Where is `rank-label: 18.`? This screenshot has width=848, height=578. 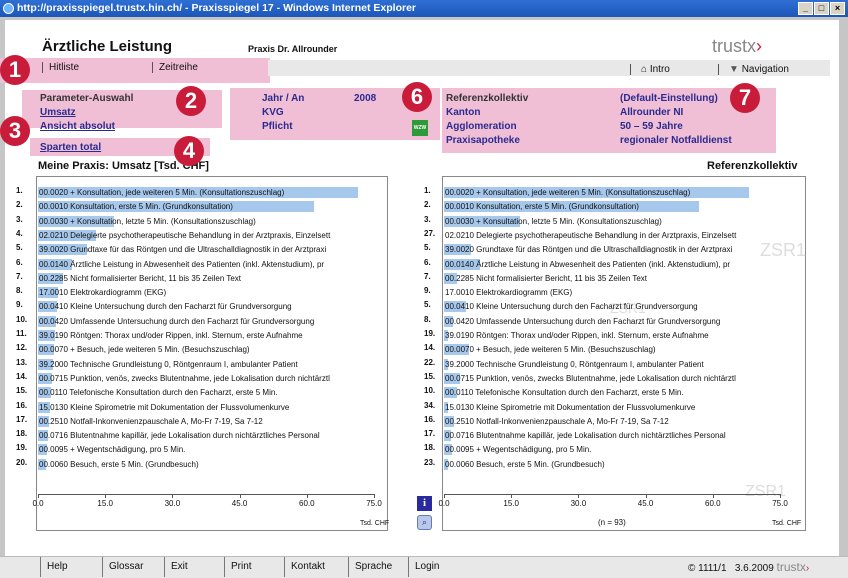 rank-label: 18. is located at coordinates (22, 434).